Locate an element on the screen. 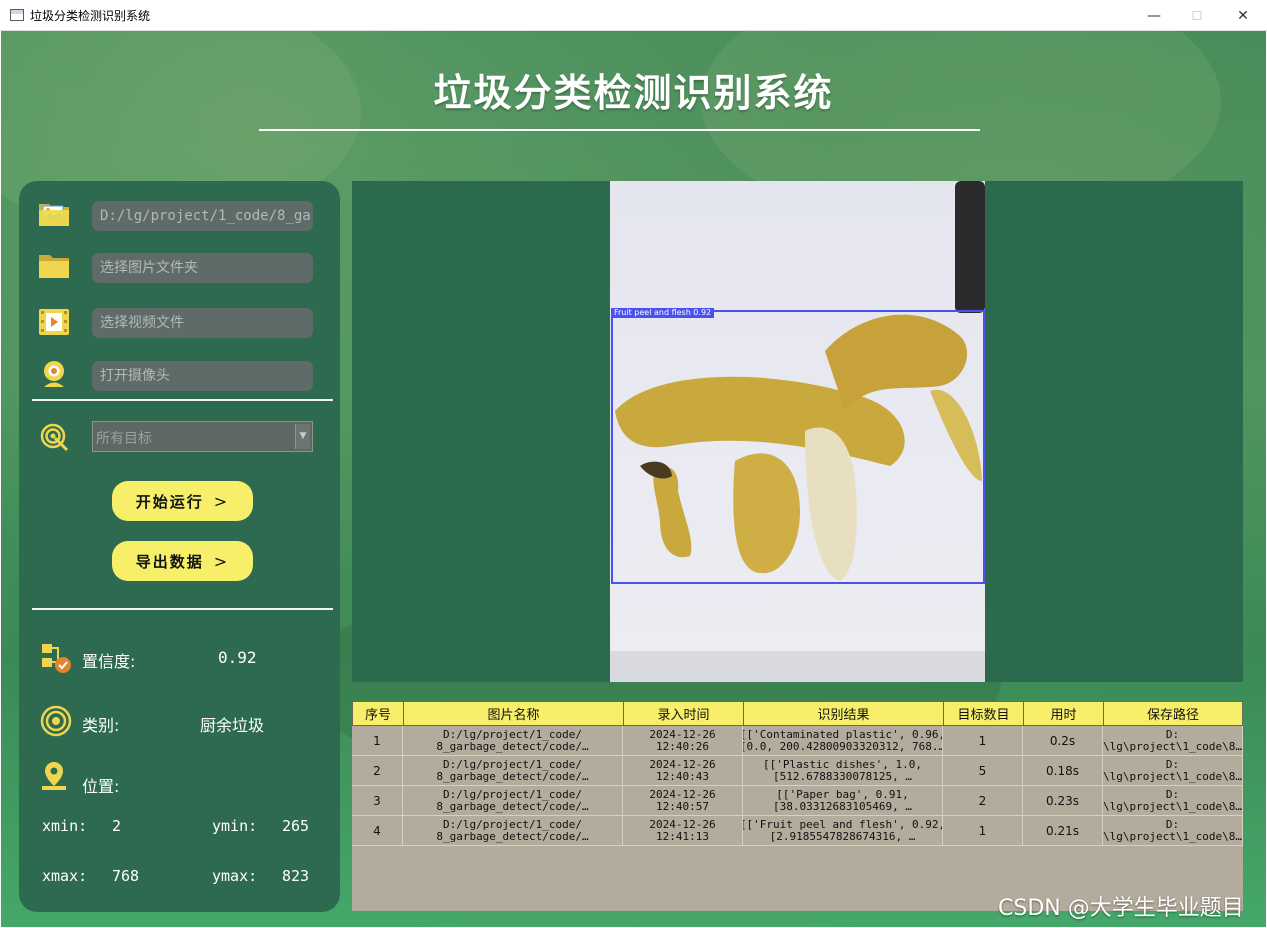 This screenshot has width=1267, height=928. video-file-icon is located at coordinates (54, 322).